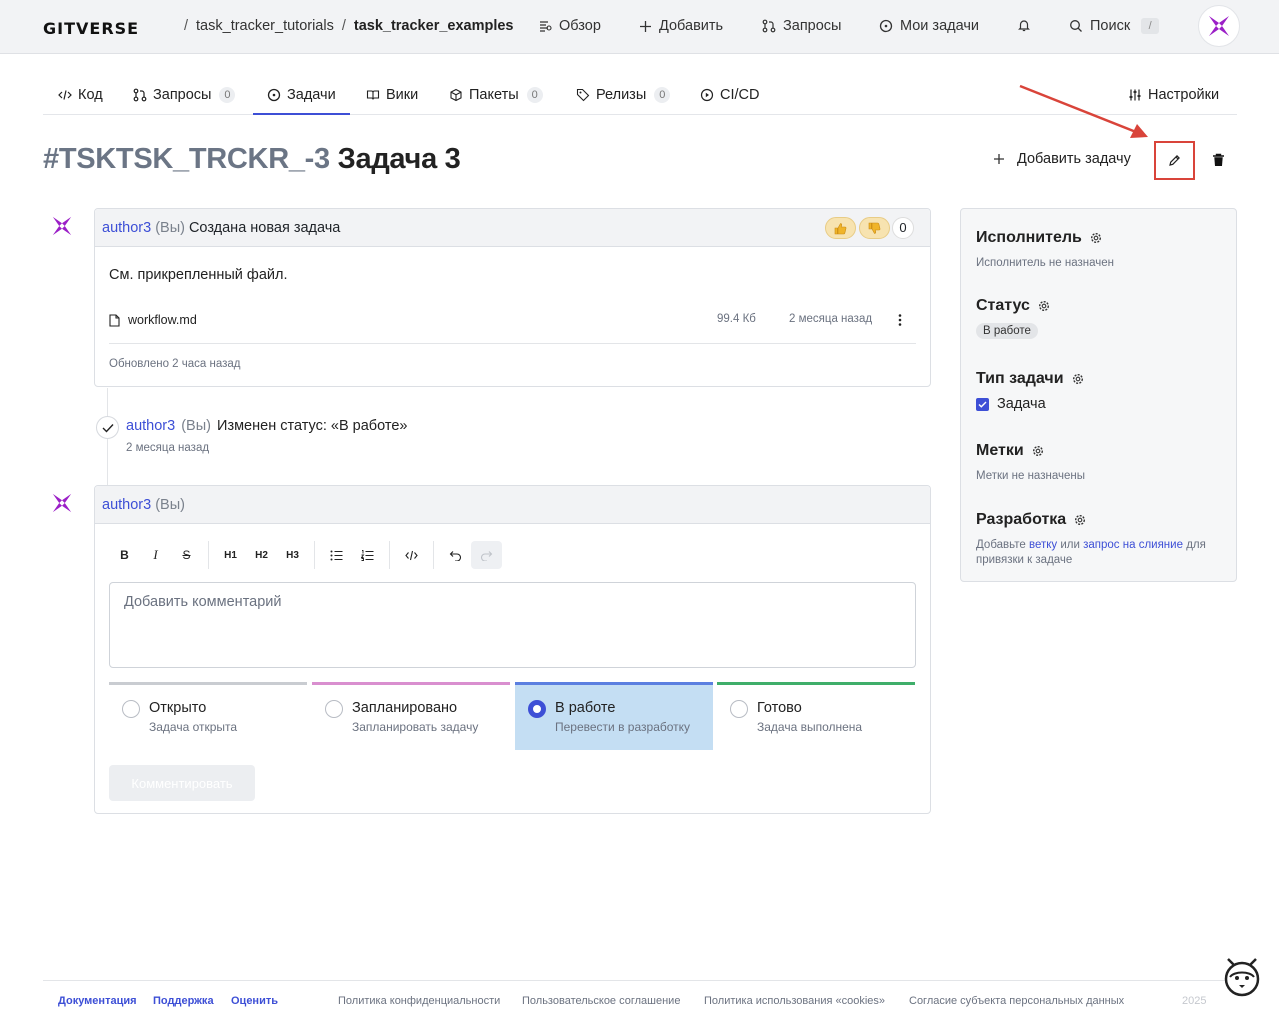 This screenshot has width=1279, height=1023. Describe the element at coordinates (640, 980) in the screenshot. I see `footer-divider` at that location.